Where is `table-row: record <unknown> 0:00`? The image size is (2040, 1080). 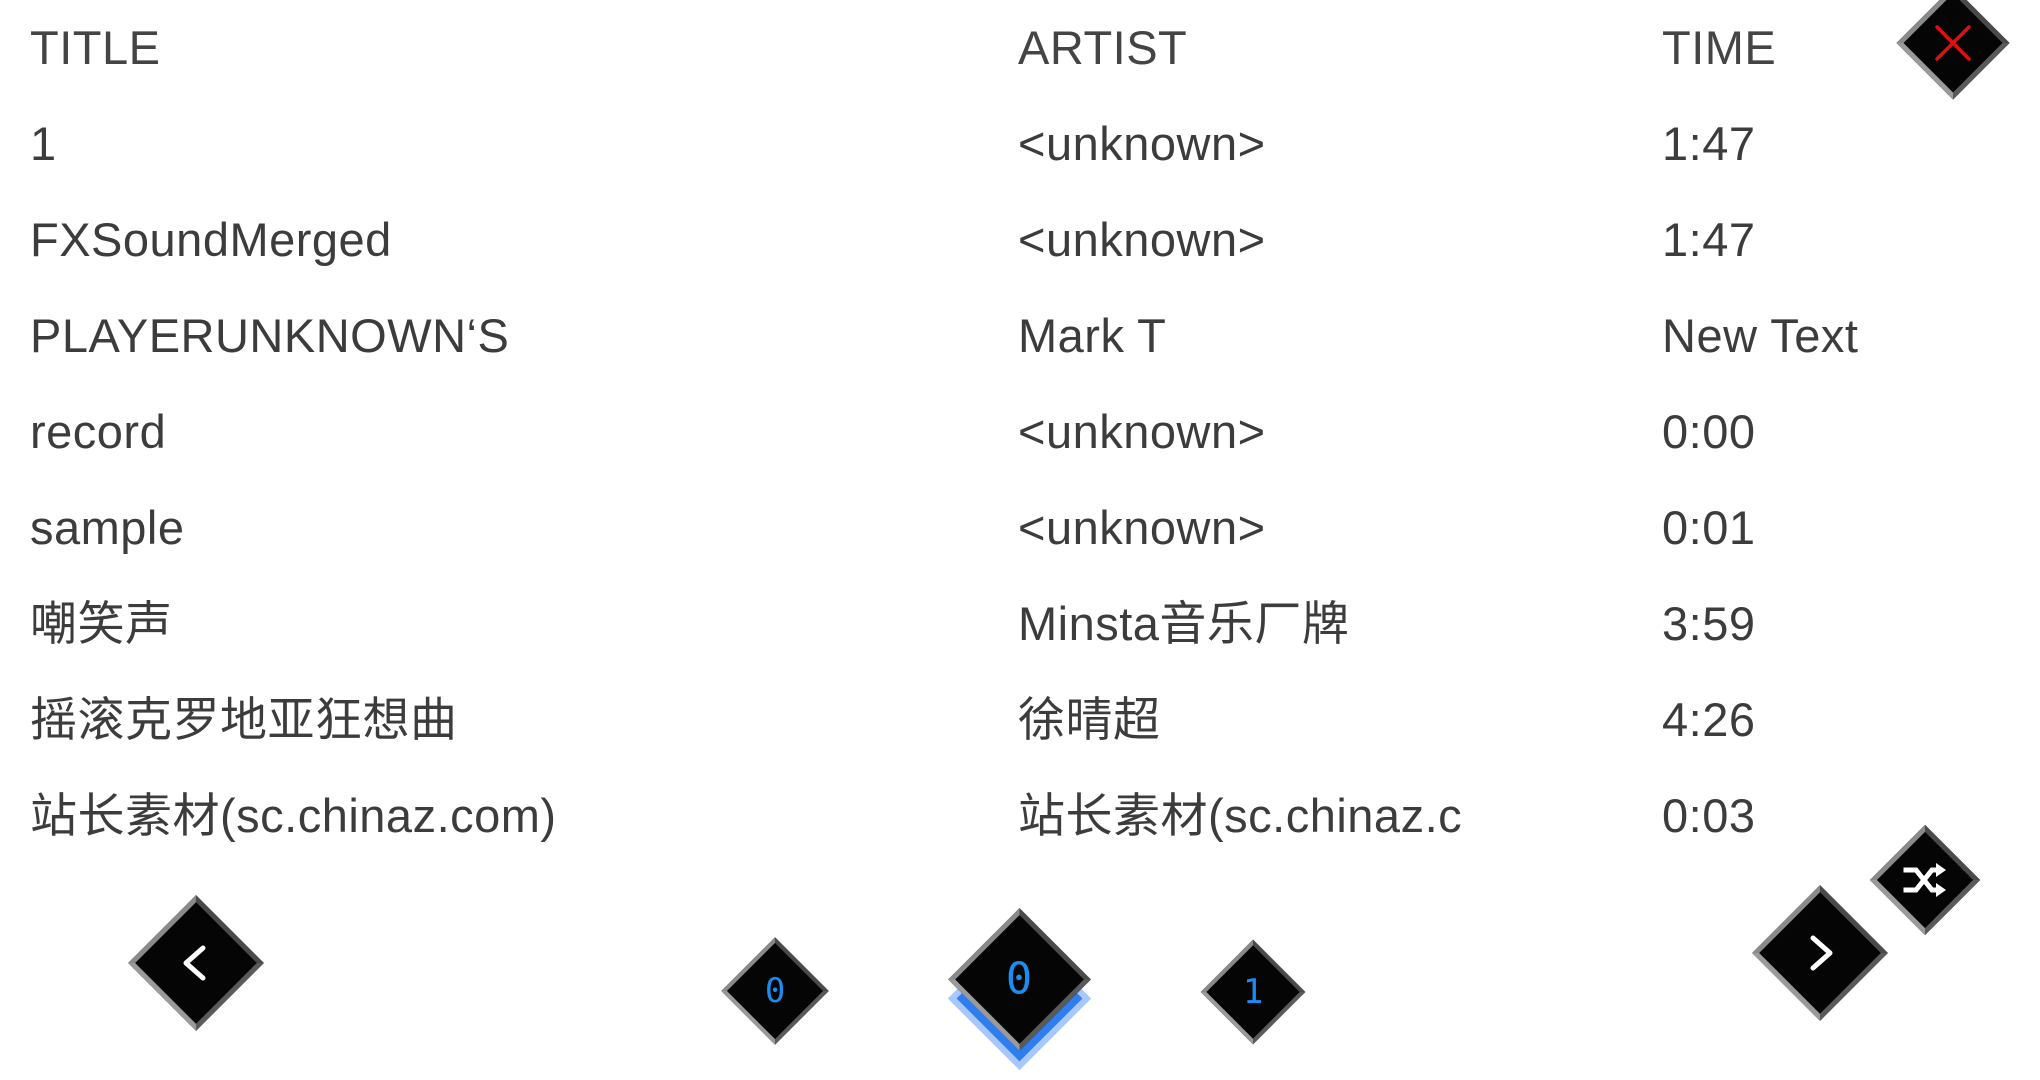
table-row: record <unknown> 0:00 is located at coordinates (1020, 432).